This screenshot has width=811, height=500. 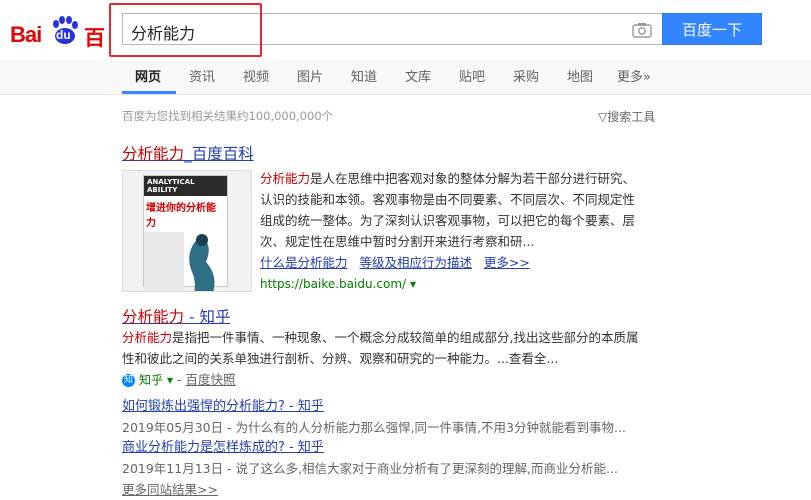 I want to click on highlight-box, so click(x=185, y=30).